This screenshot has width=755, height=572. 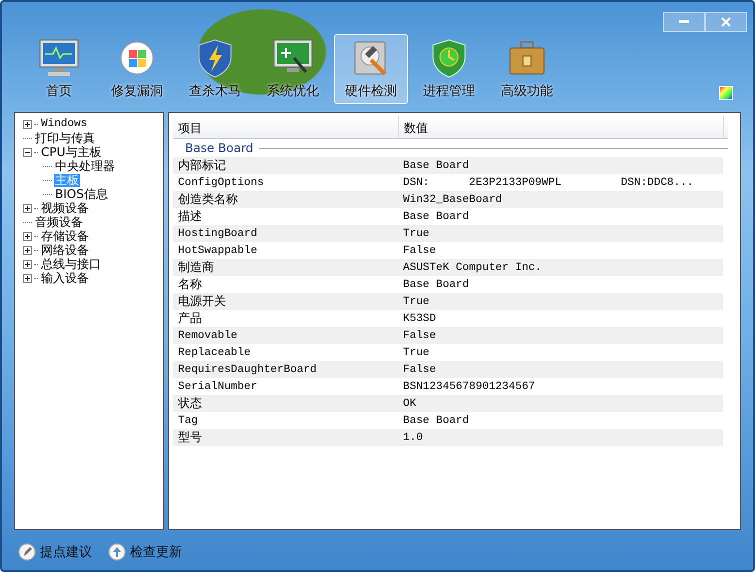 What do you see at coordinates (190, 217) in the screenshot?
I see `table-cell-text: 描述` at bounding box center [190, 217].